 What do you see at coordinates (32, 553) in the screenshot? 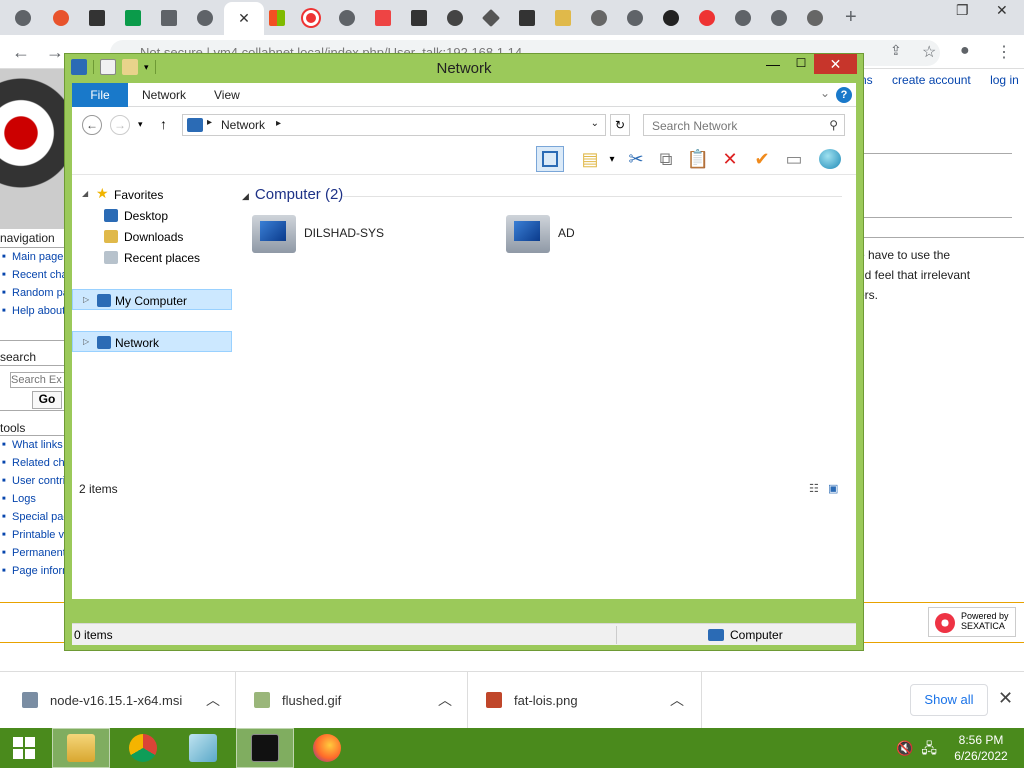
I see `tools-link: Permanent link` at bounding box center [32, 553].